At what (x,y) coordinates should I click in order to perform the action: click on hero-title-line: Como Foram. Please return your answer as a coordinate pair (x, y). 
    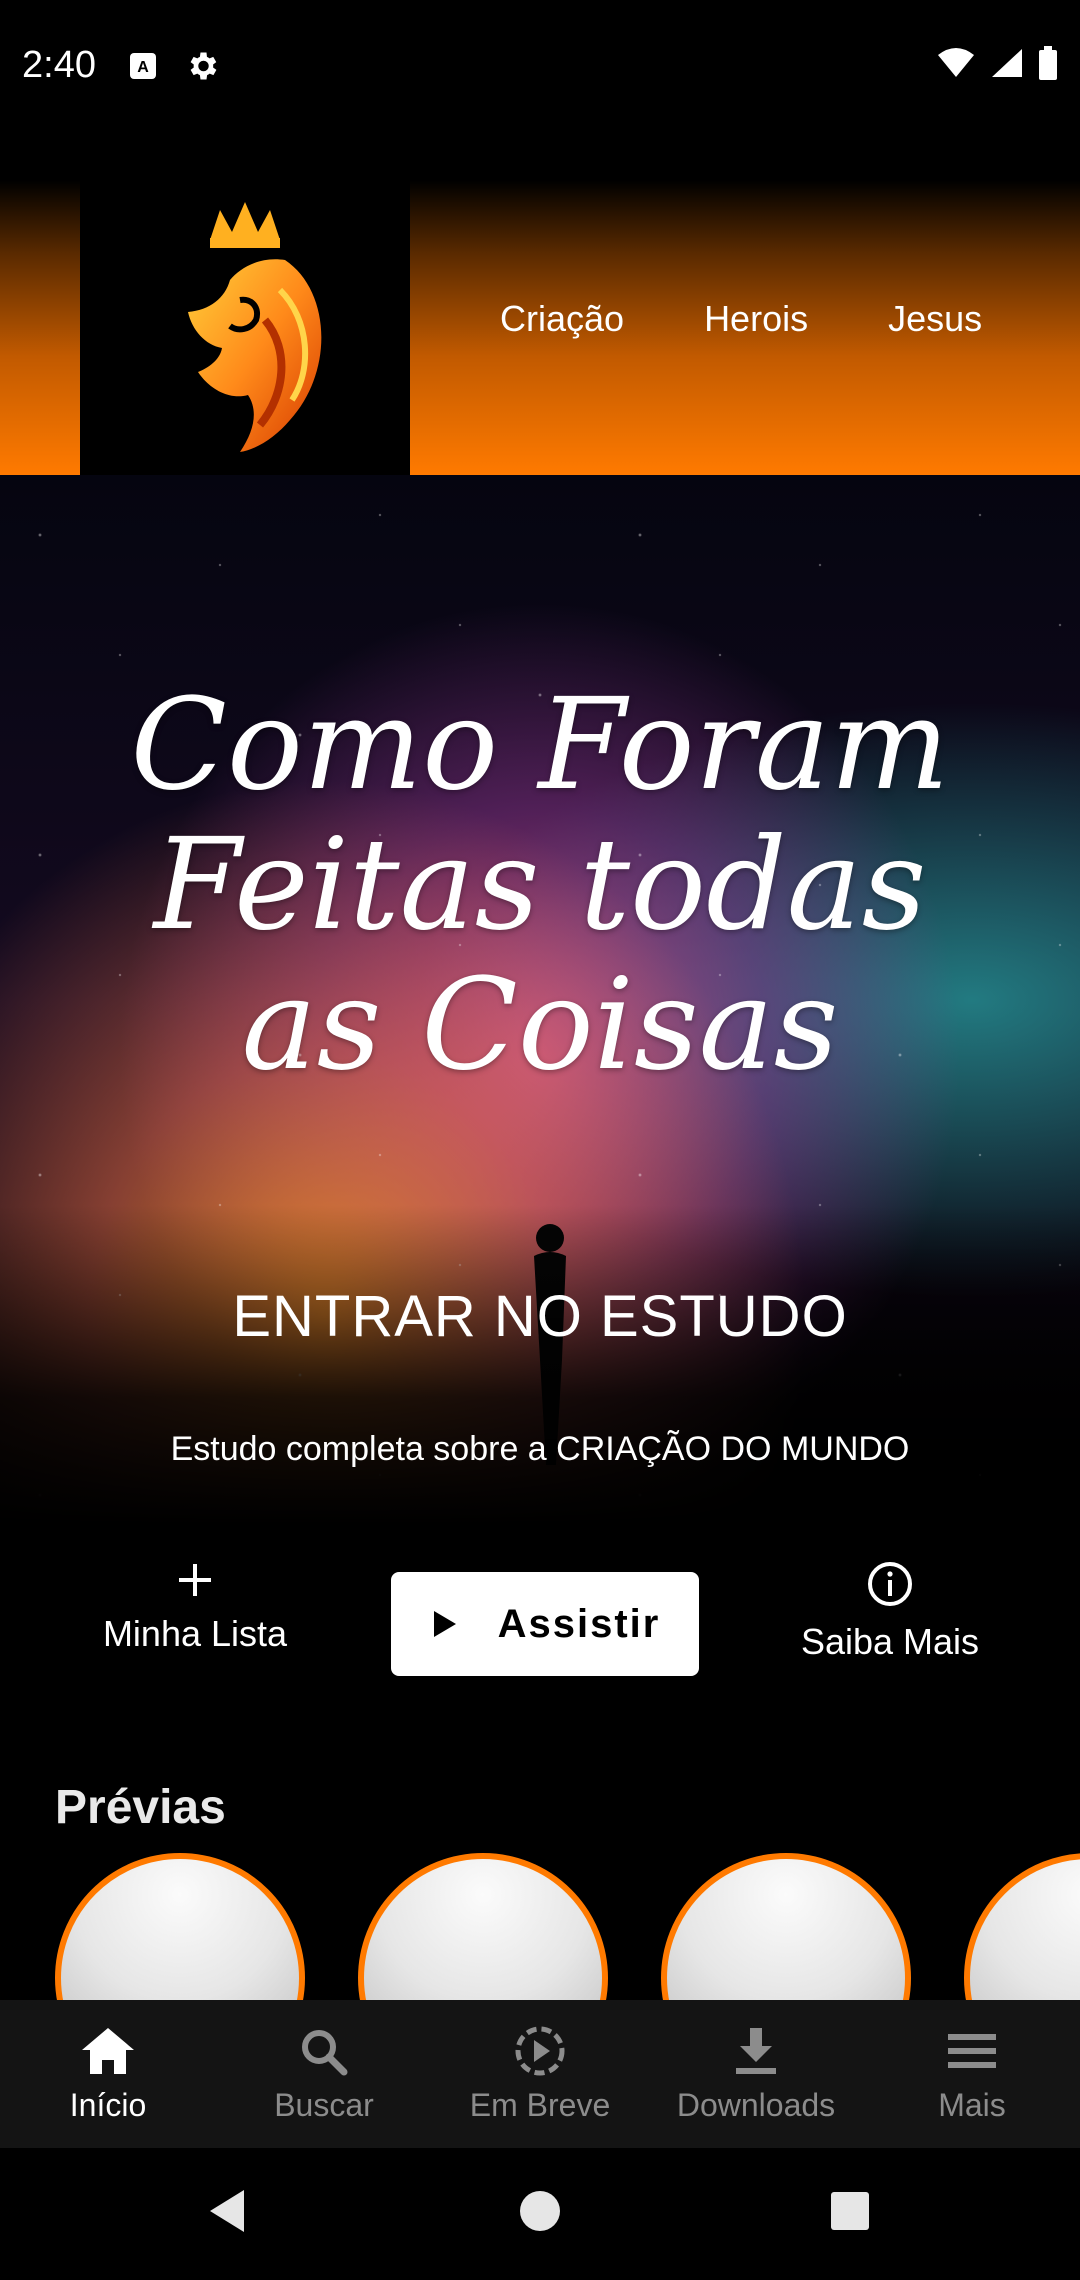
    Looking at the image, I should click on (540, 744).